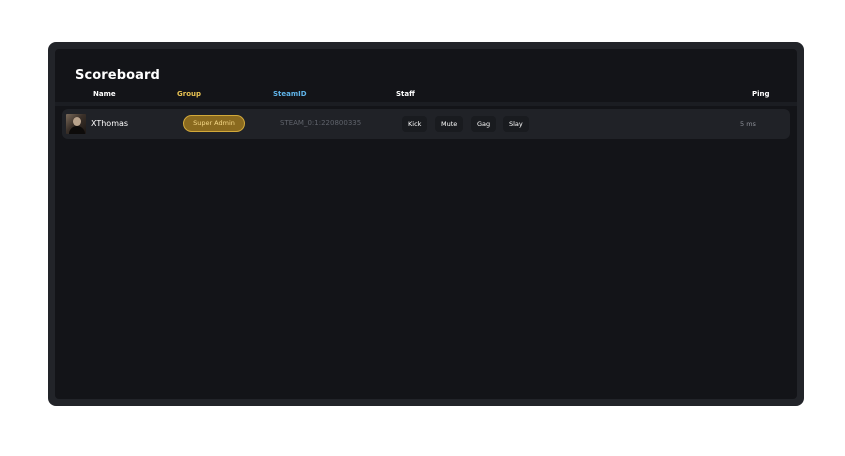 The image size is (845, 456). Describe the element at coordinates (449, 124) in the screenshot. I see `mute-button: Mute` at that location.